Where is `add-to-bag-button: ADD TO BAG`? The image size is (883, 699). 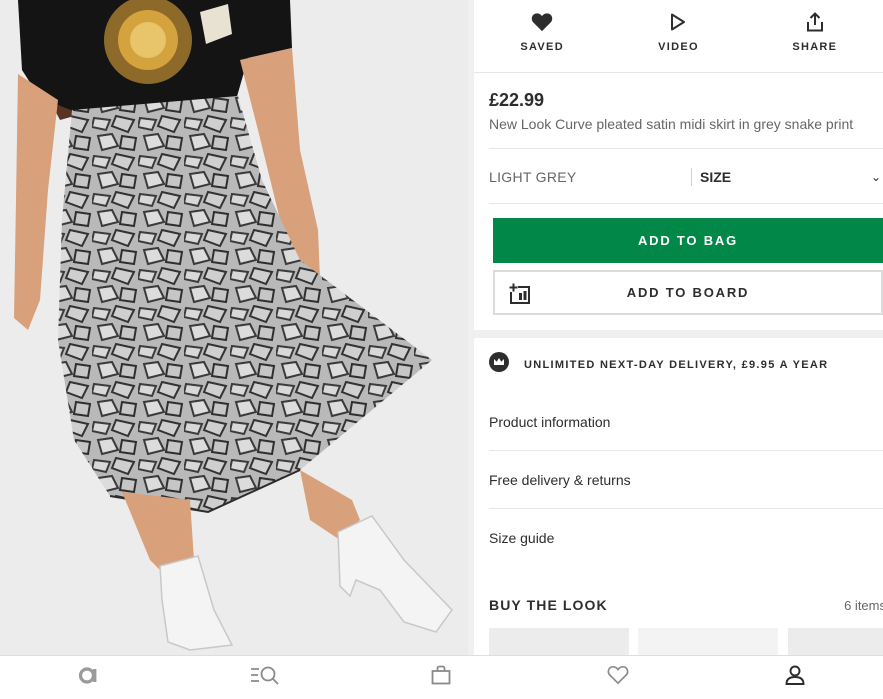
add-to-bag-button: ADD TO BAG is located at coordinates (688, 240).